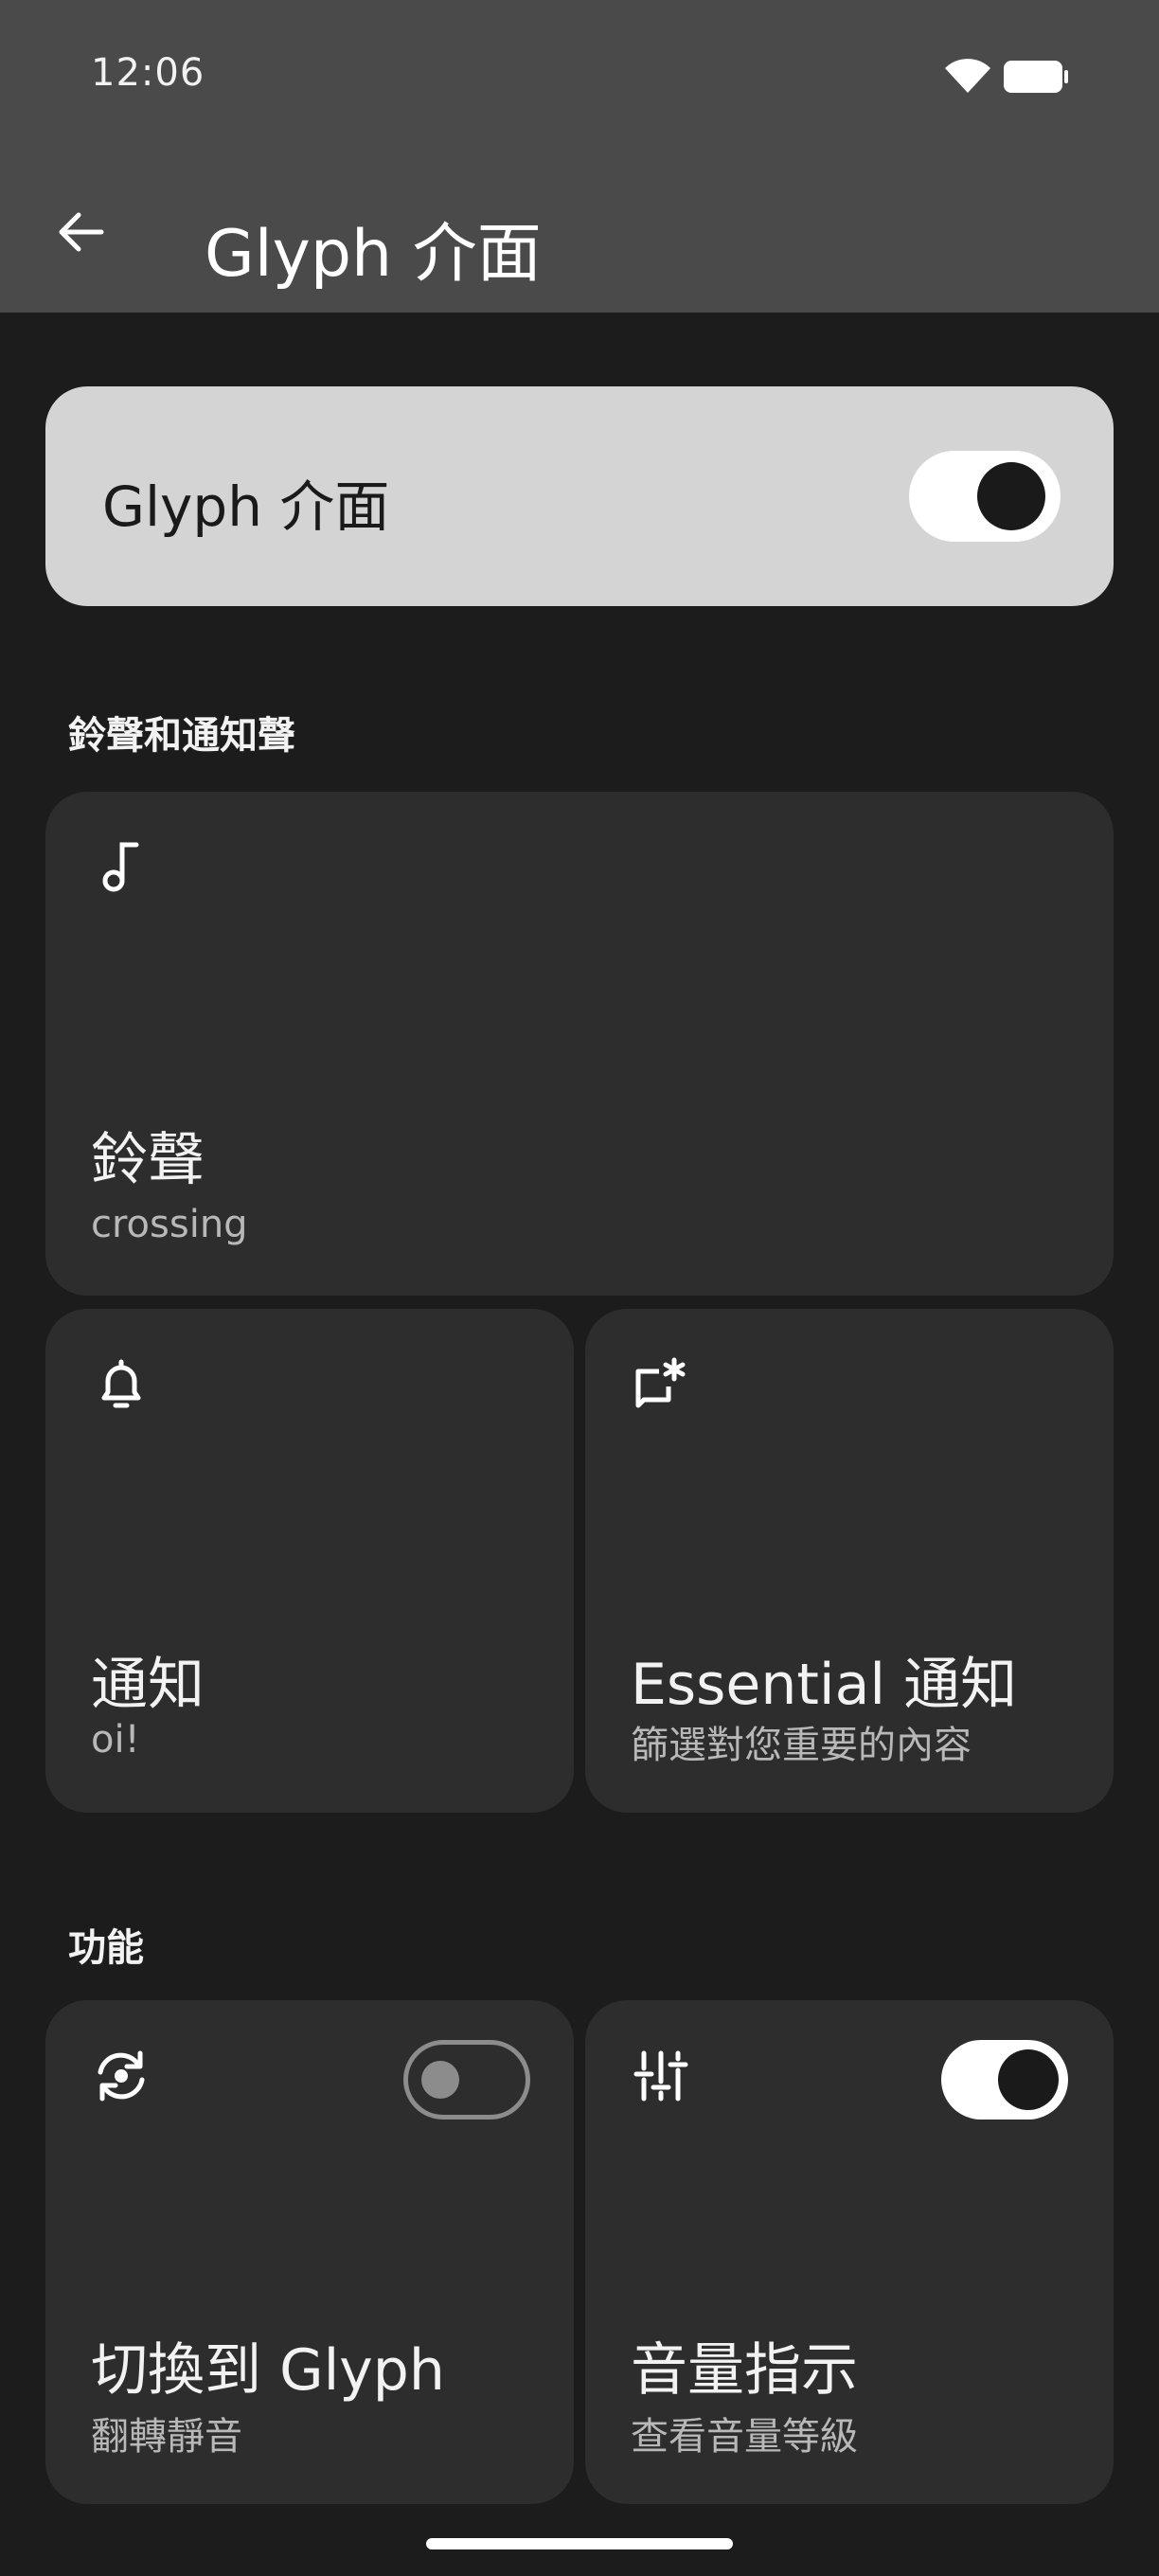  Describe the element at coordinates (373, 254) in the screenshot. I see `page-title: Glyph 介面` at that location.